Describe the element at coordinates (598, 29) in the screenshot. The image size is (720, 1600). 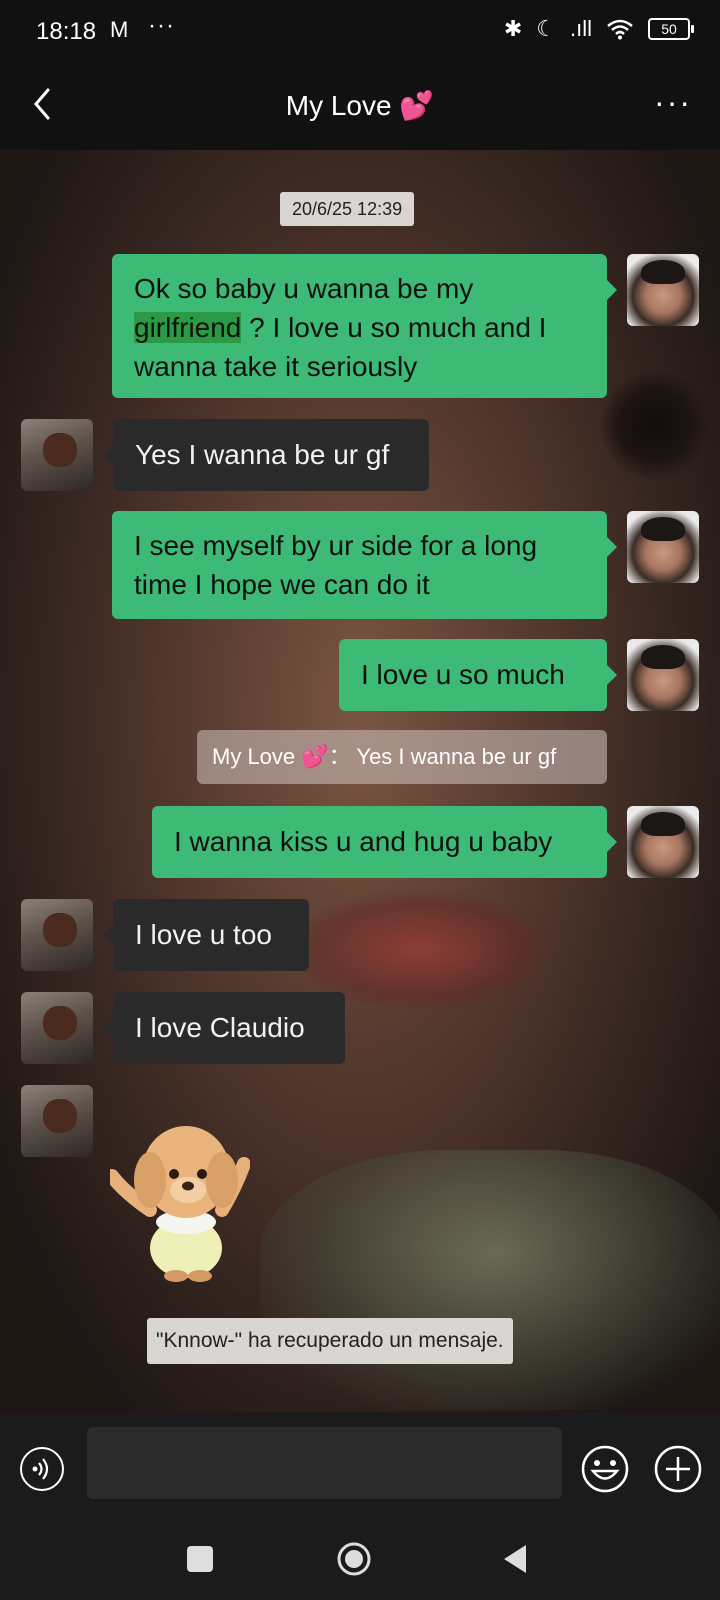
I see `status-icons: ✱ ☾ .ıll 50` at that location.